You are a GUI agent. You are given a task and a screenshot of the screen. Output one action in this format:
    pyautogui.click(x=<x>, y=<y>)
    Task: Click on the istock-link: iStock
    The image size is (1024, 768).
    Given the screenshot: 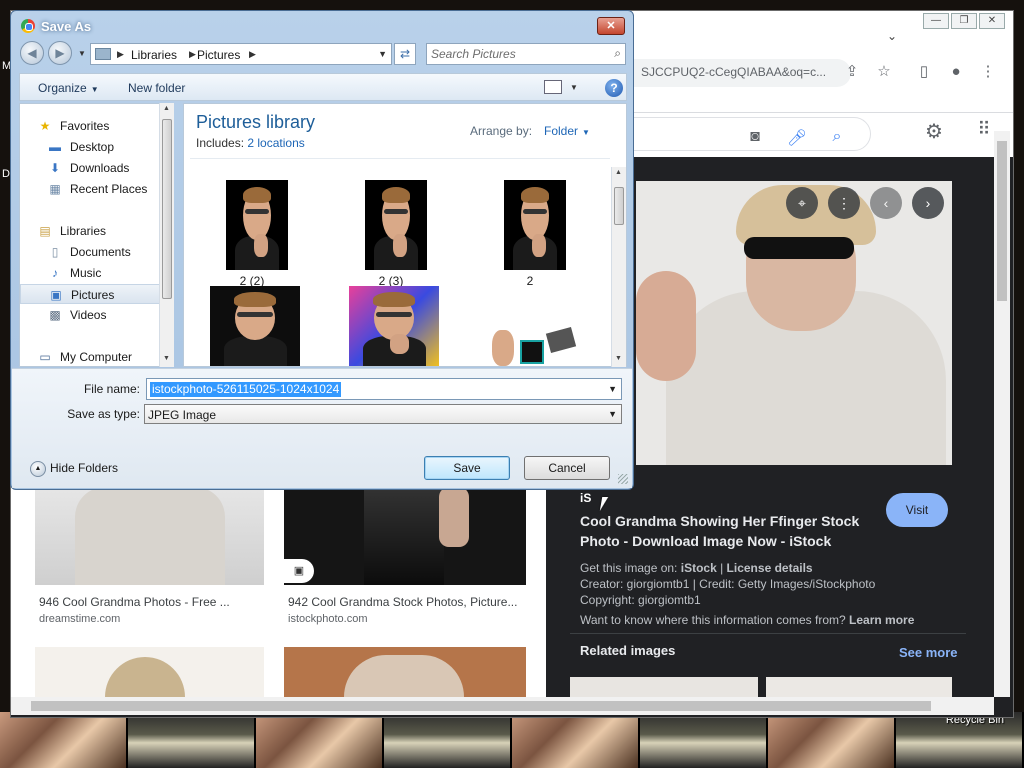 What is the action you would take?
    pyautogui.click(x=699, y=568)
    